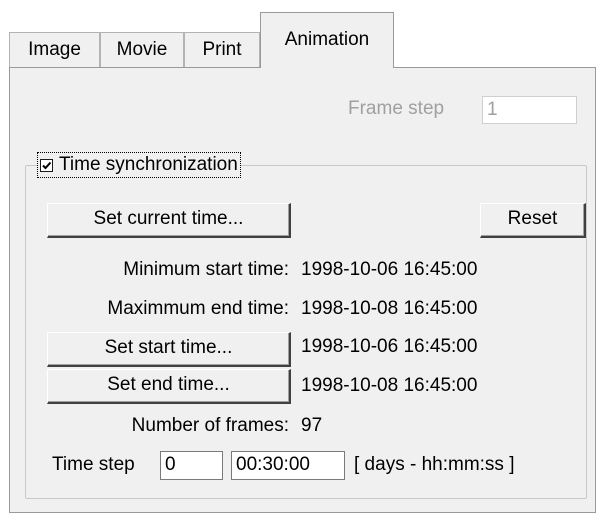 The height and width of the screenshot is (526, 608). Describe the element at coordinates (148, 164) in the screenshot. I see `time-sync-label: Time synchronization` at that location.